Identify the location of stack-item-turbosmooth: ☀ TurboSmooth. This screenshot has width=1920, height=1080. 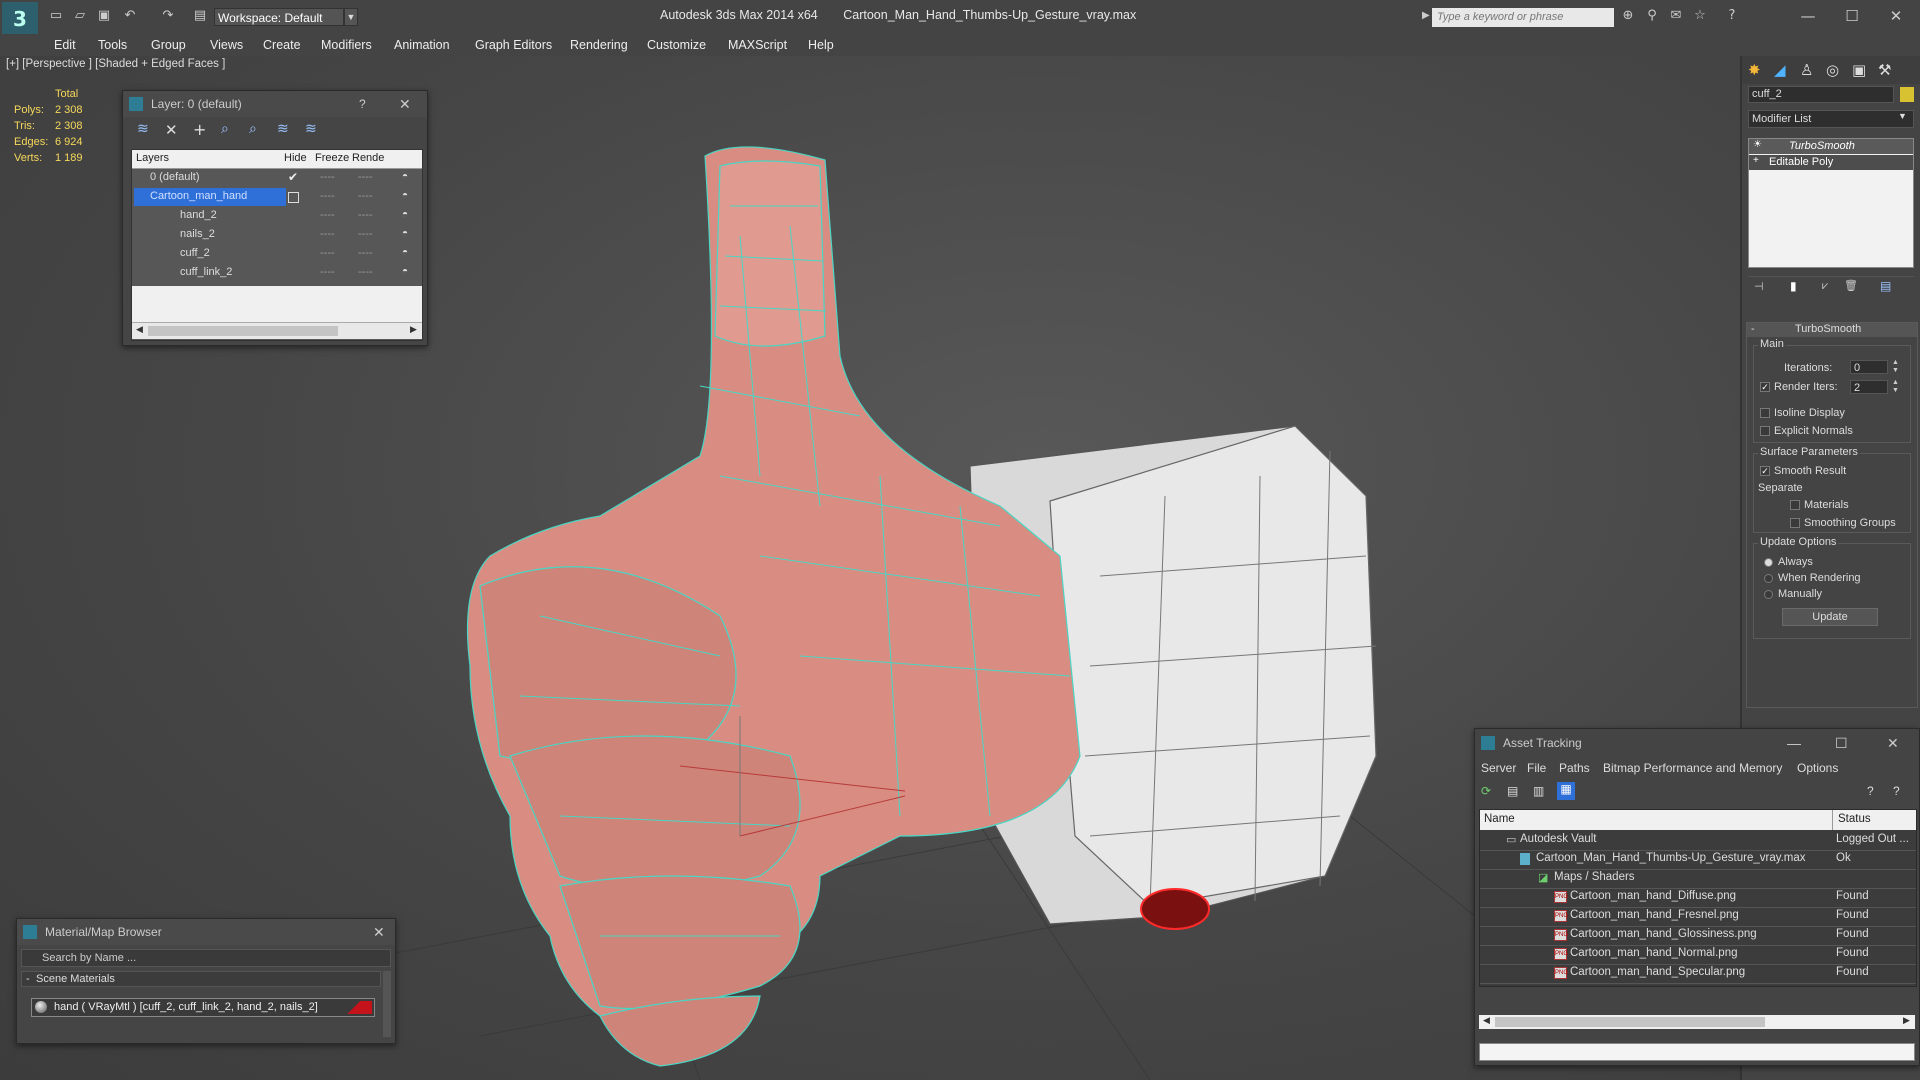
(1831, 146).